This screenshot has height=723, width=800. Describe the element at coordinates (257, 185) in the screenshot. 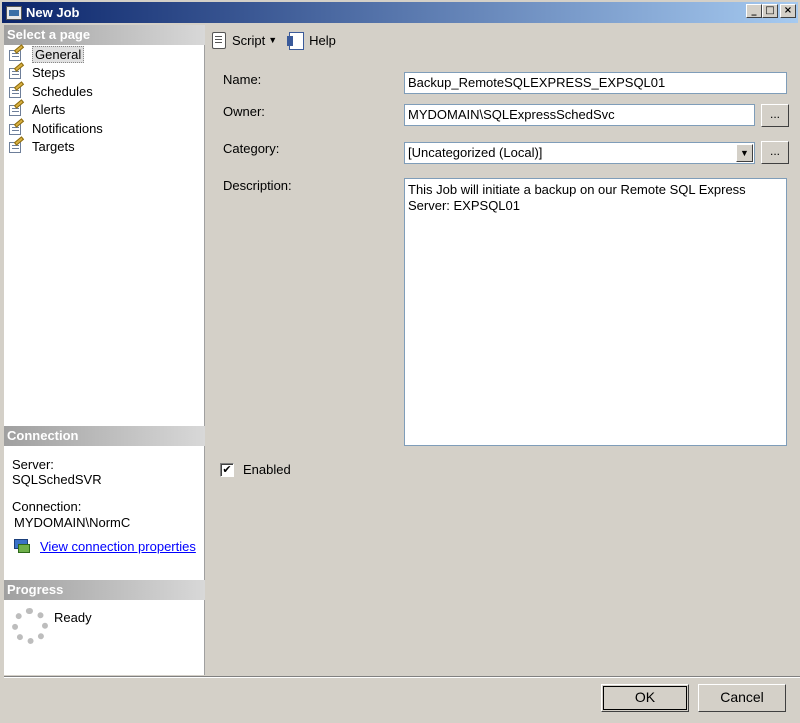

I see `description-label: Description:` at that location.